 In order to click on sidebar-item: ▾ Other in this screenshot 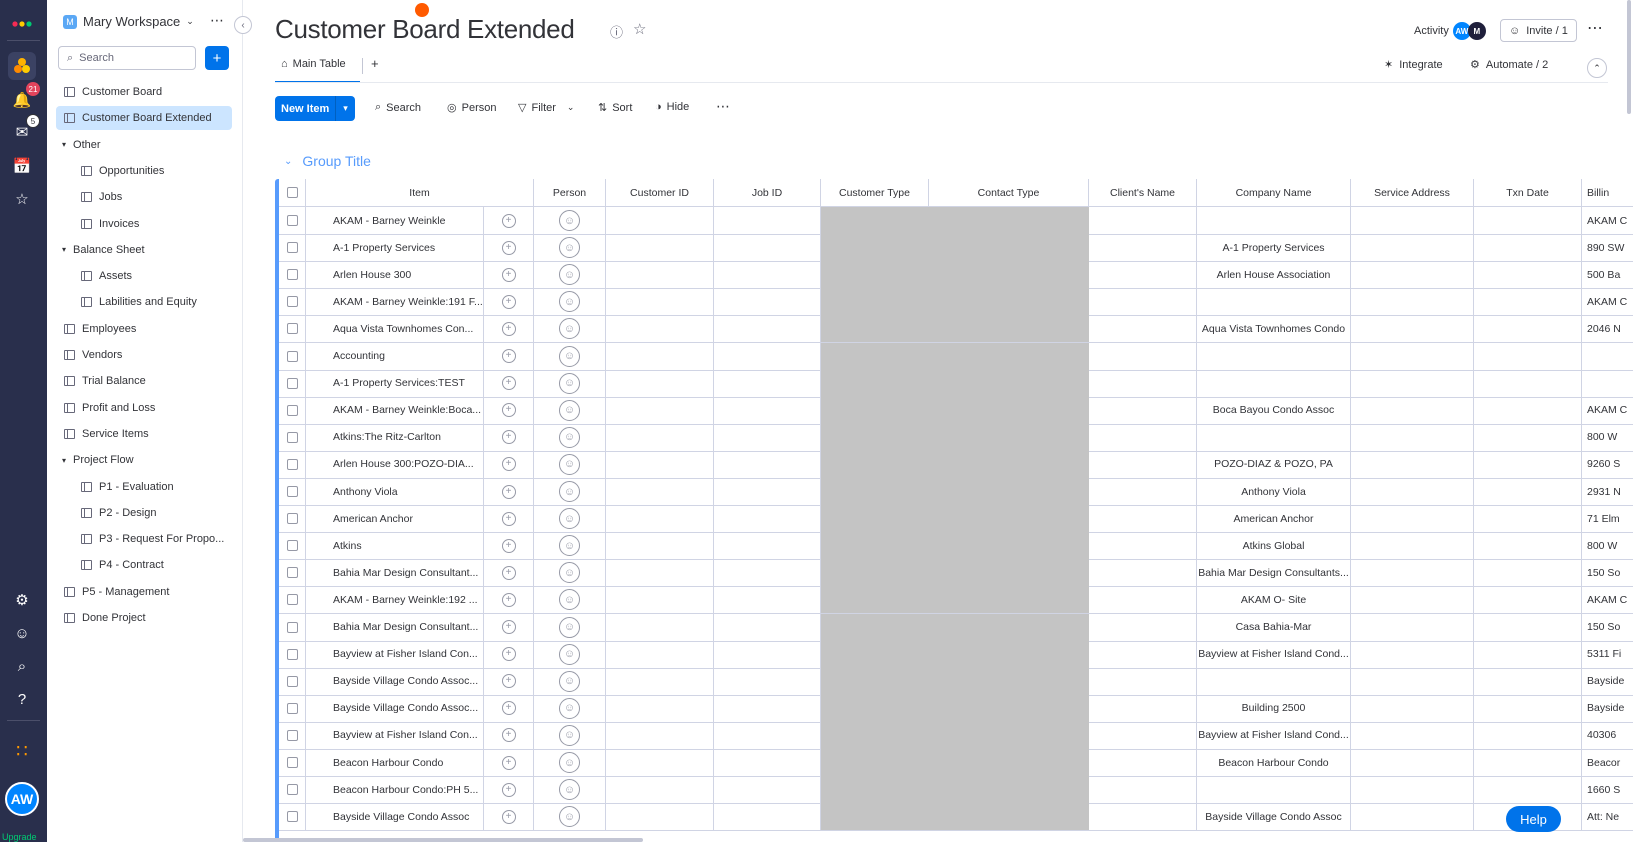, I will do `click(74, 145)`.